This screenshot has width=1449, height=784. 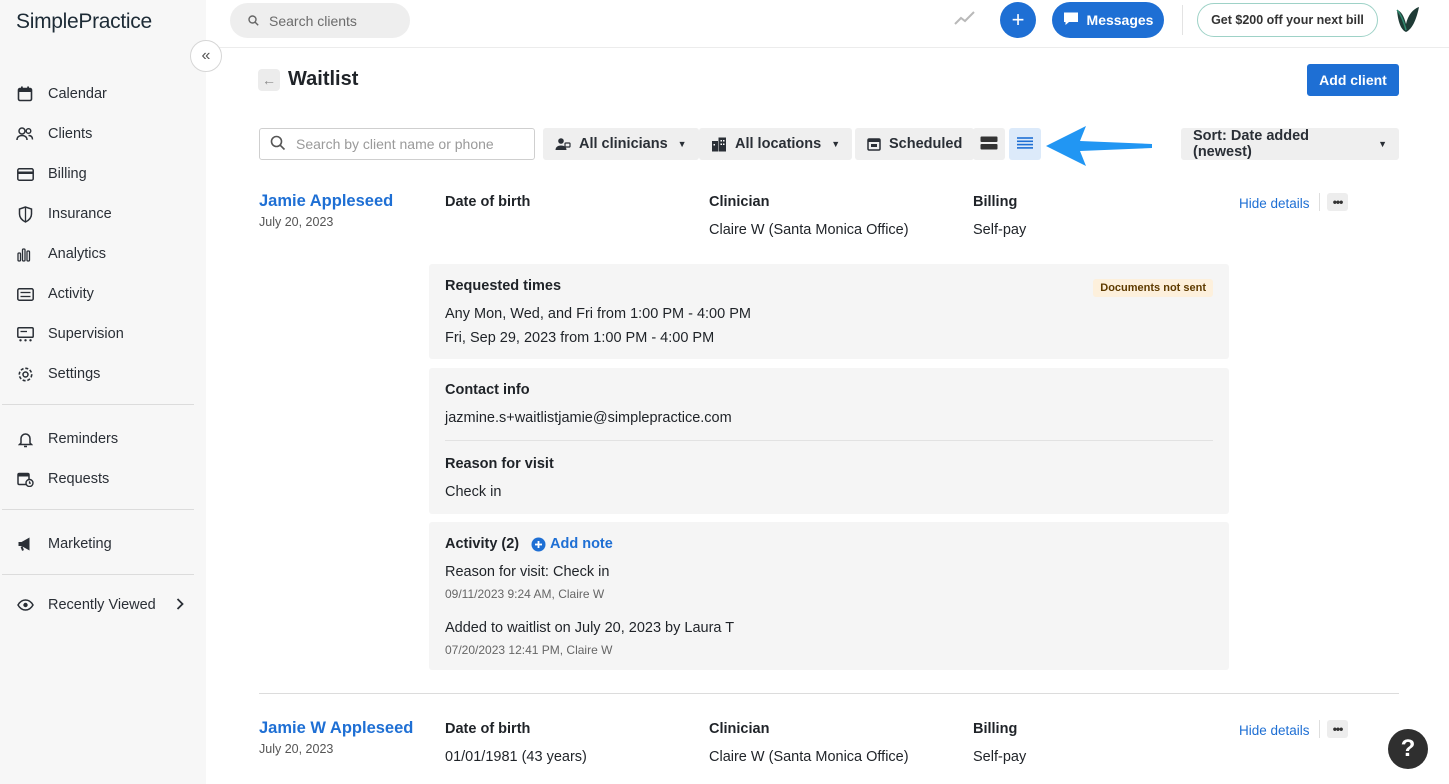 I want to click on calendar-check-icon, so click(x=874, y=144).